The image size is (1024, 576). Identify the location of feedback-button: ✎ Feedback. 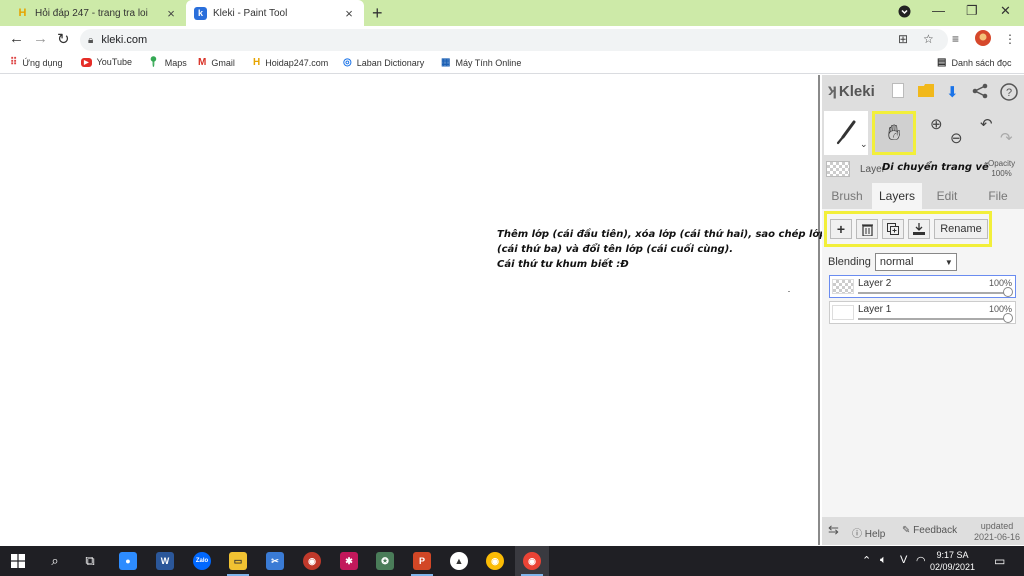
(929, 530).